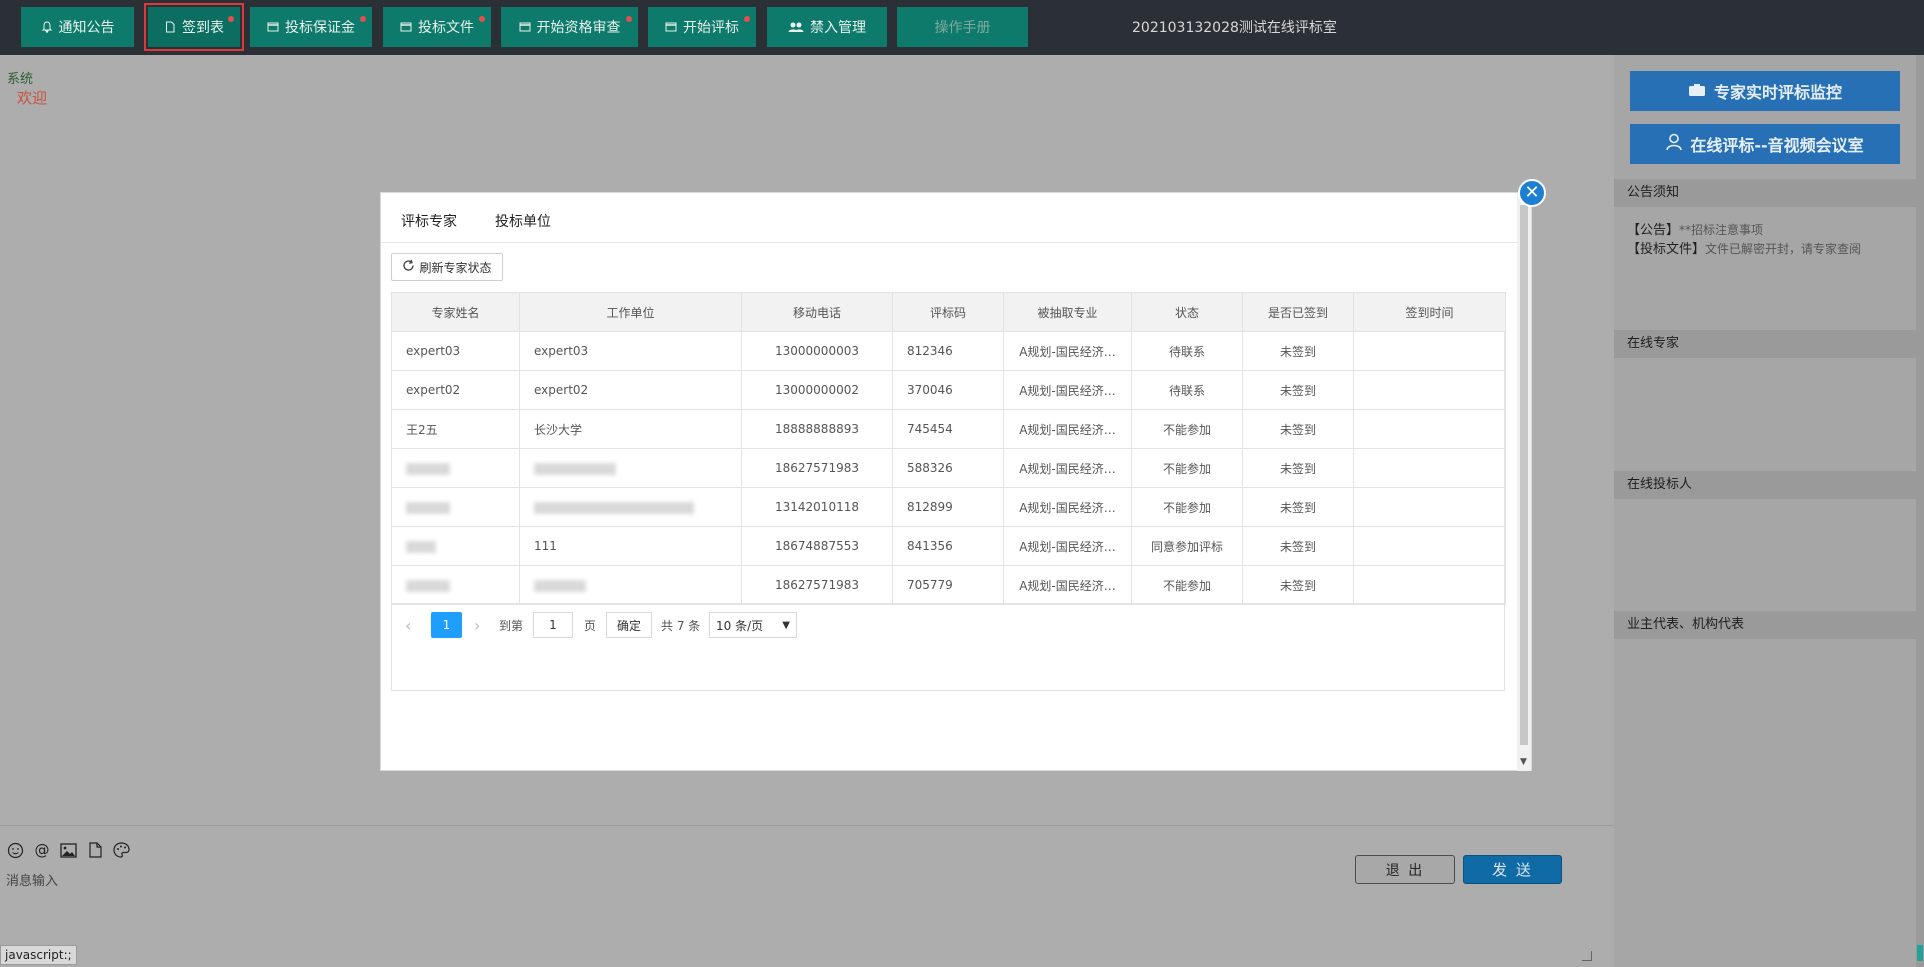 This screenshot has height=967, width=1924. Describe the element at coordinates (20, 79) in the screenshot. I see `system-sender: 系统` at that location.